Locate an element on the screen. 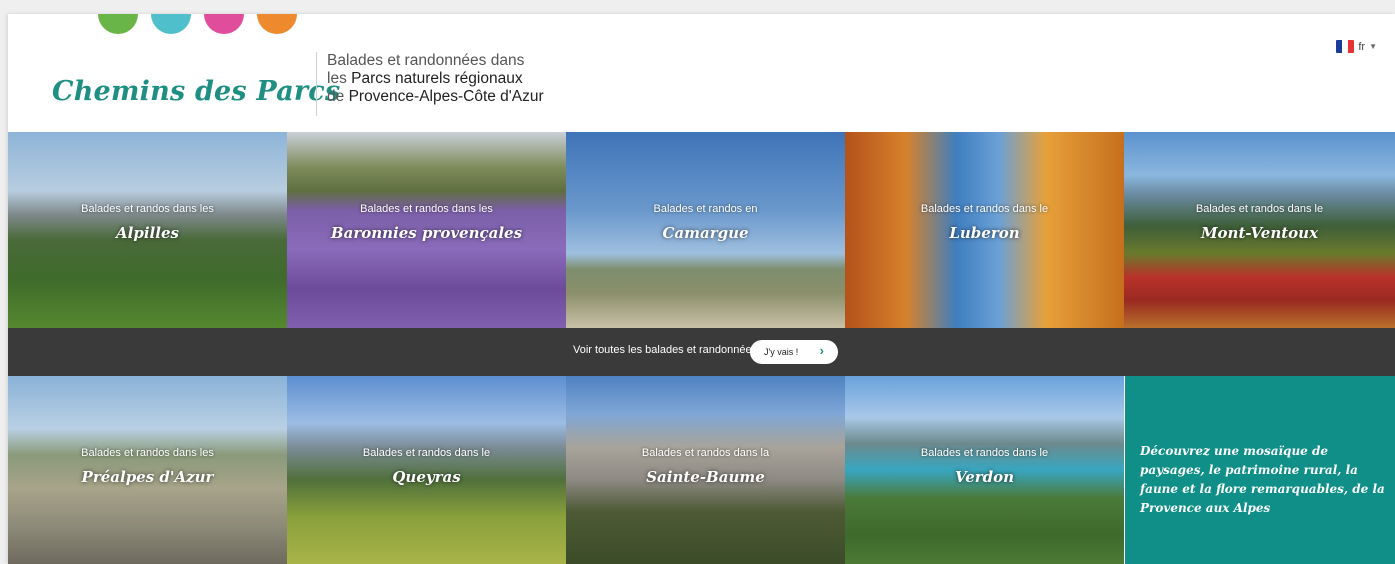  site-logo: Chemins des Parcs is located at coordinates (196, 91).